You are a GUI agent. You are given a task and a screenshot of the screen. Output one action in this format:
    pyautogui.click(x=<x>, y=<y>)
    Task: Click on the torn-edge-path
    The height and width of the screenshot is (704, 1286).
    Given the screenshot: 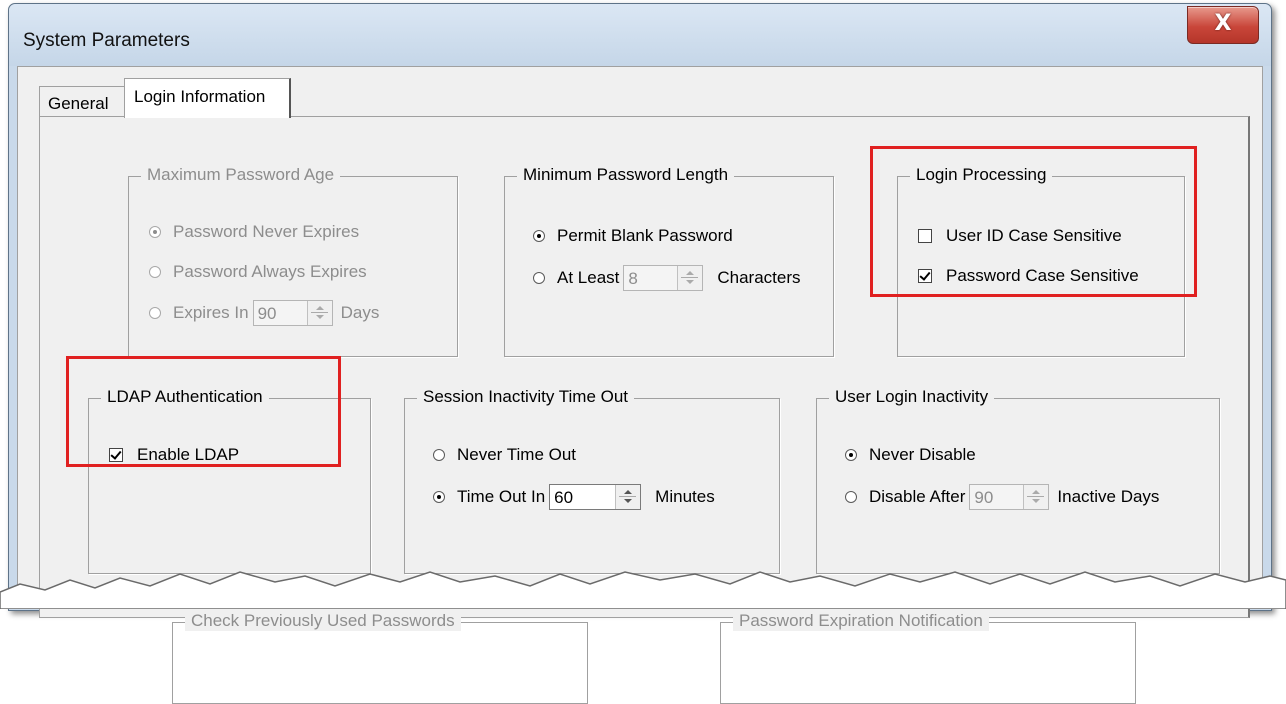 What is the action you would take?
    pyautogui.click(x=643, y=590)
    